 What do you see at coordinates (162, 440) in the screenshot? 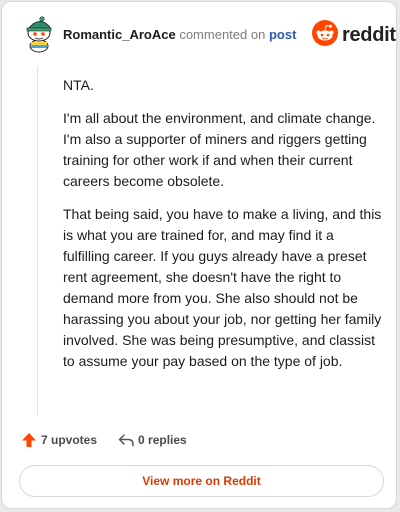
I see `reply-count: 0 replies` at bounding box center [162, 440].